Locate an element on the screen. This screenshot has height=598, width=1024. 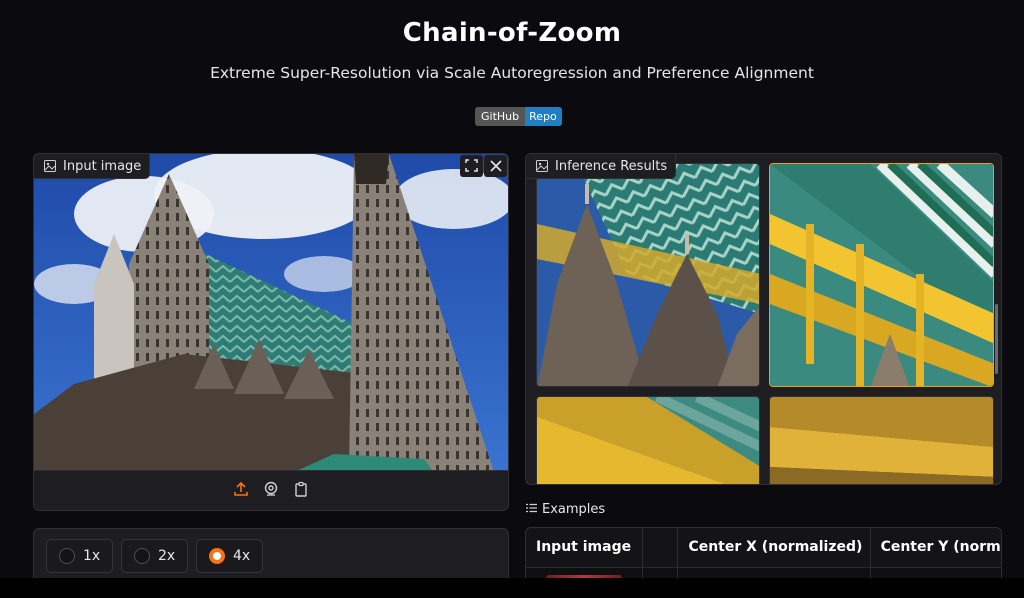
upload-icon is located at coordinates (241, 491).